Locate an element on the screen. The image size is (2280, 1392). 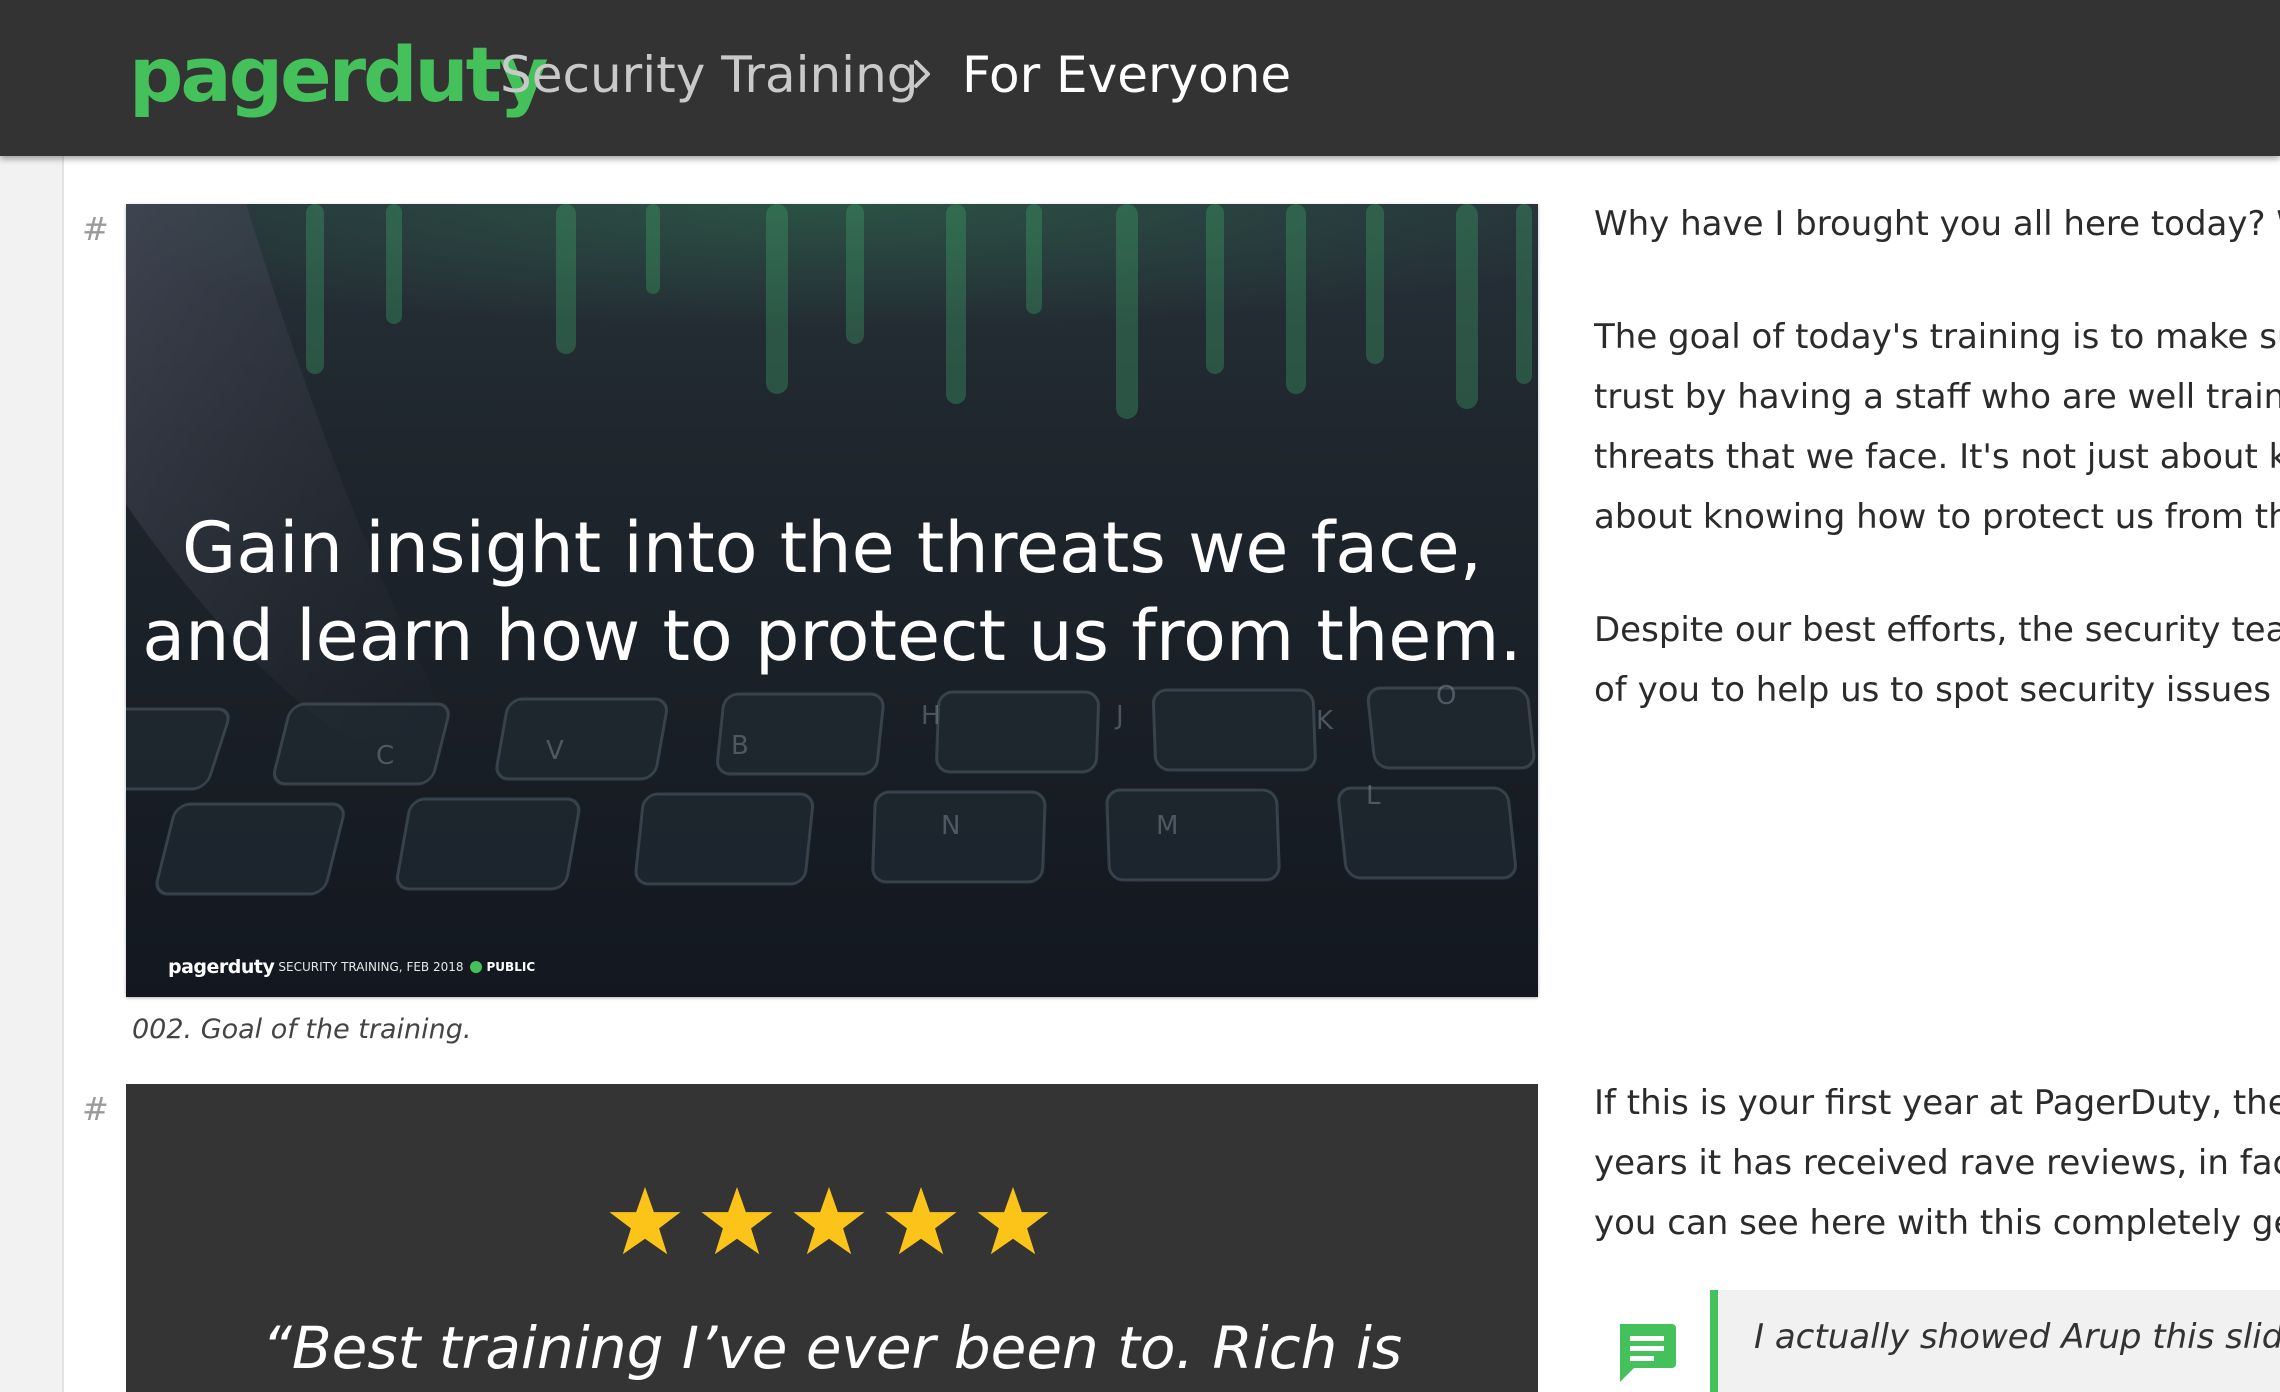
five-star-rating is located at coordinates (829, 1221).